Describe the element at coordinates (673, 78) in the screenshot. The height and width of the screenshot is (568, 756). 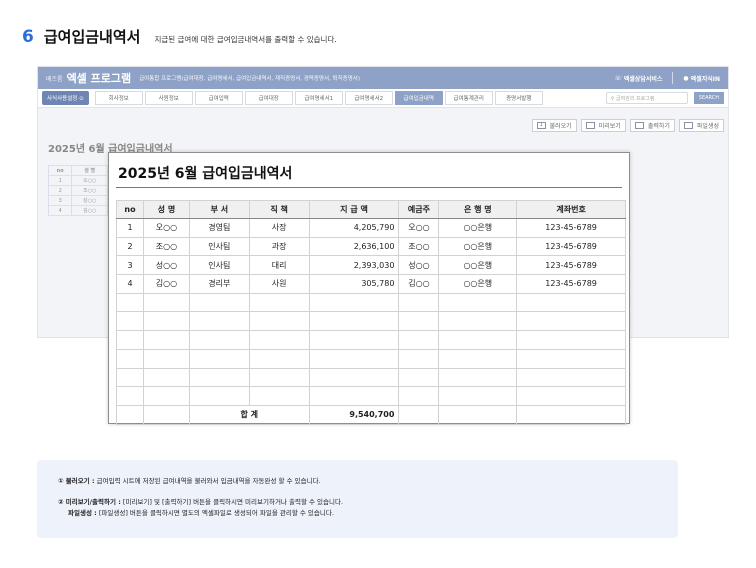
I see `top-divider` at that location.